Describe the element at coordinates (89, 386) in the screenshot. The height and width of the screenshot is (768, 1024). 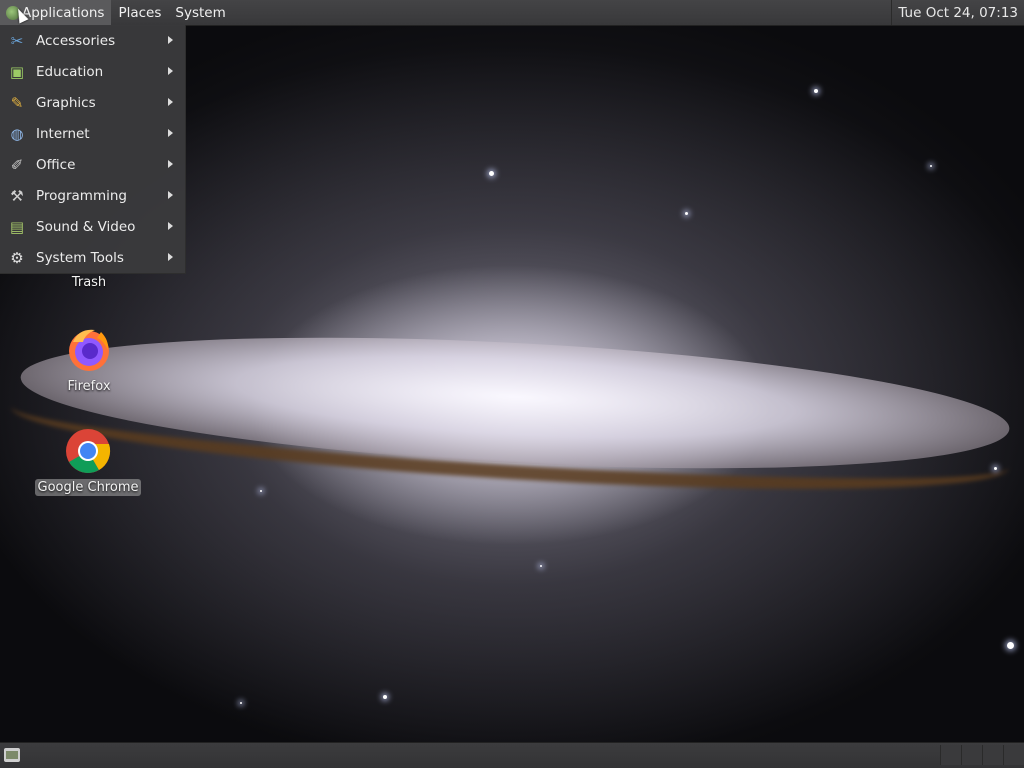
I see `desktop-icon-label: Firefox` at that location.